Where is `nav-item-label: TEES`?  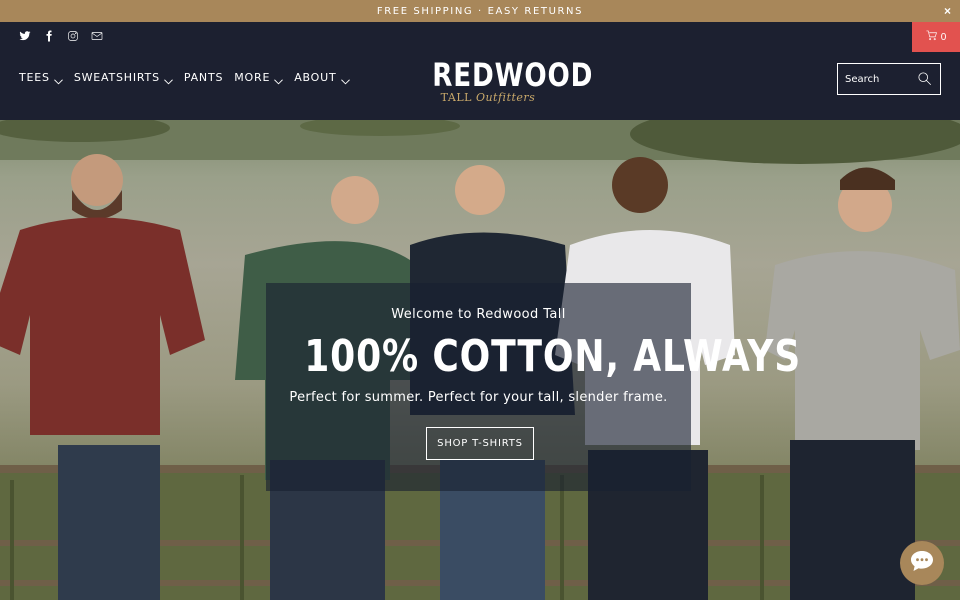
nav-item-label: TEES is located at coordinates (34, 77).